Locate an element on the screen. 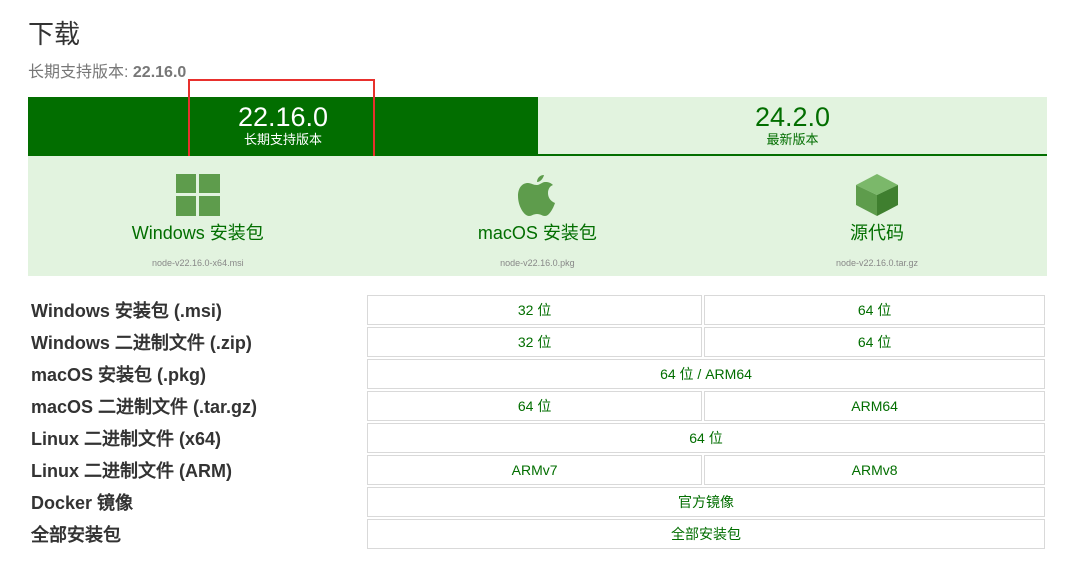 This screenshot has width=1080, height=571. download-macos-file: node-v22.16.0.pkg is located at coordinates (537, 263).